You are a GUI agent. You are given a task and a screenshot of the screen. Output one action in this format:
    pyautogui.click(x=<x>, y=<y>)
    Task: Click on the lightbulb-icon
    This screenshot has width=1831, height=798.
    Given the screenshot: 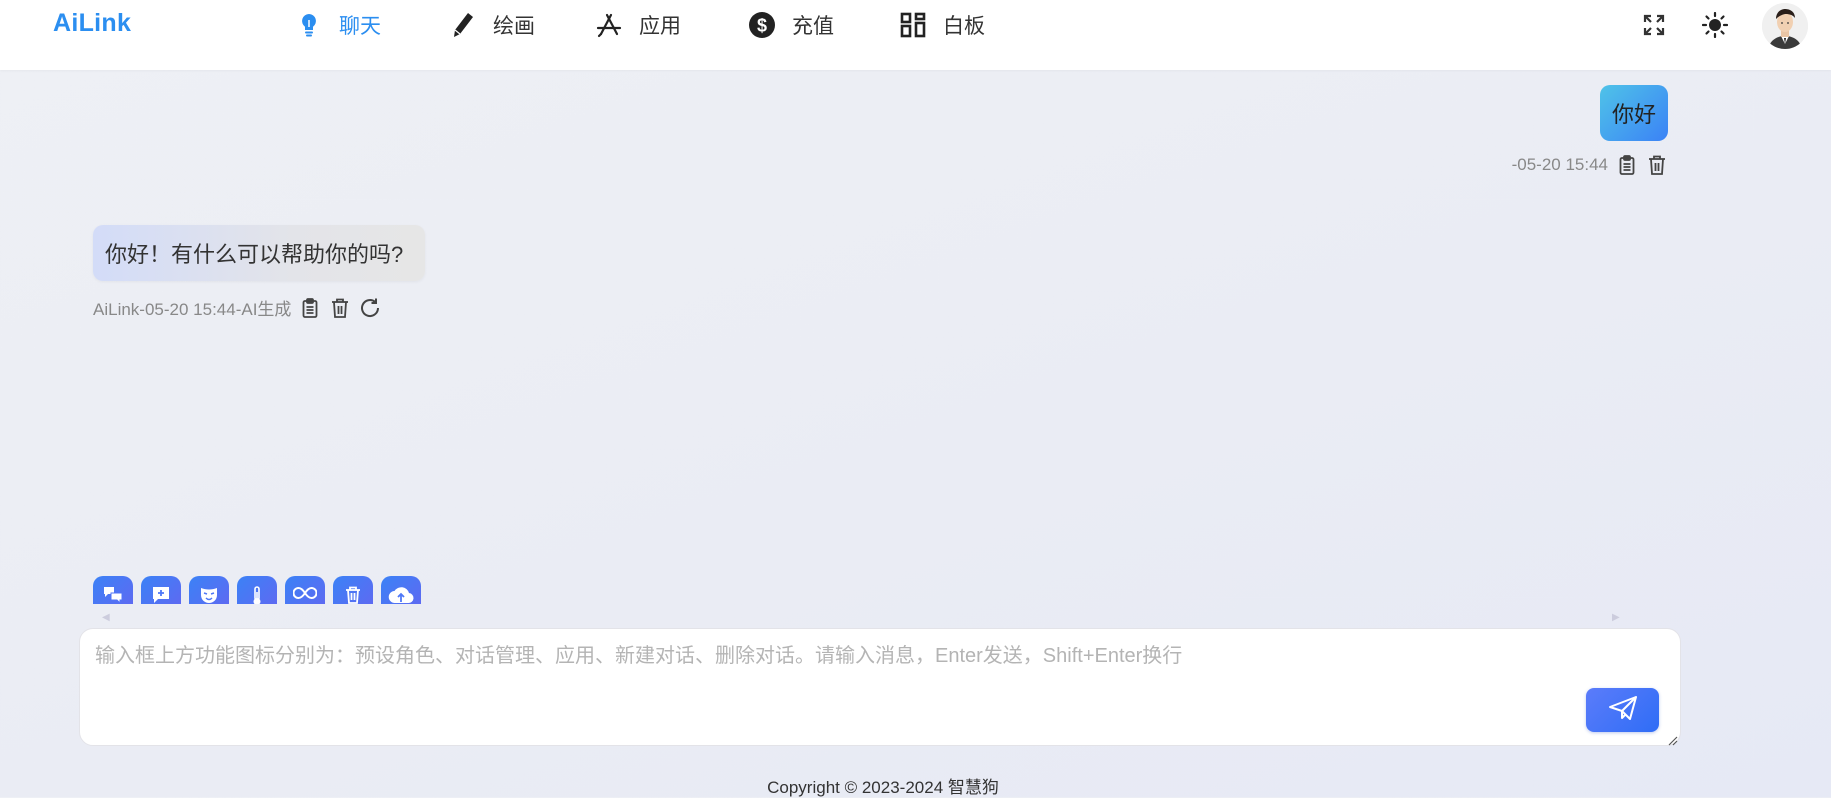 What is the action you would take?
    pyautogui.click(x=309, y=25)
    